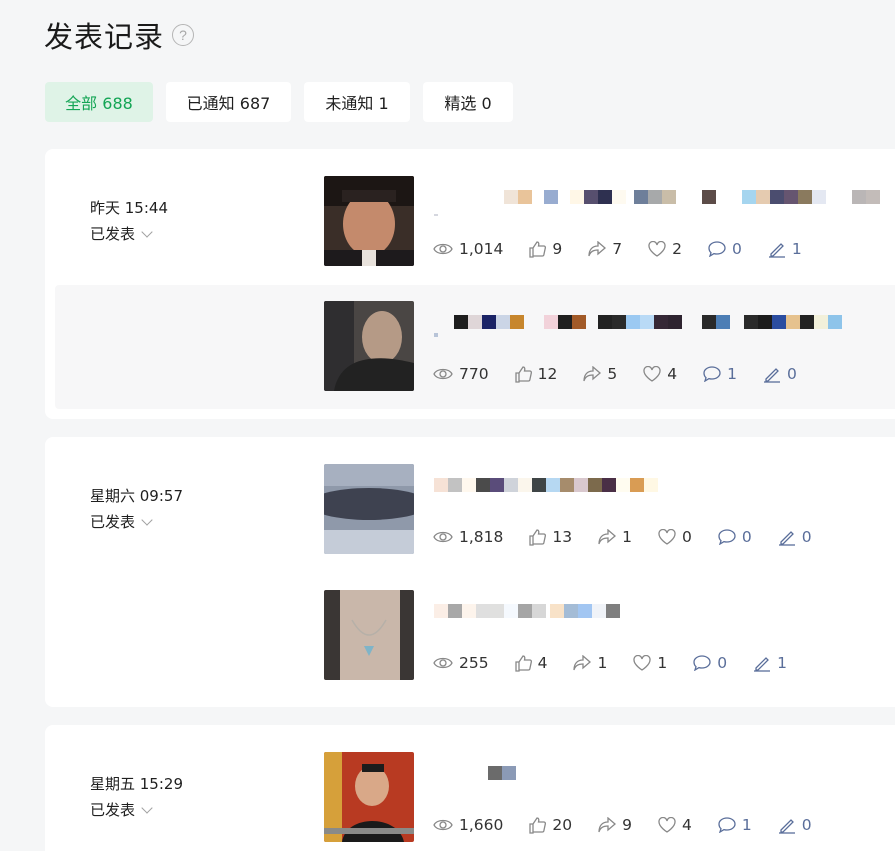 This screenshot has height=851, width=895. Describe the element at coordinates (562, 537) in the screenshot. I see `likes-count: 13` at that location.